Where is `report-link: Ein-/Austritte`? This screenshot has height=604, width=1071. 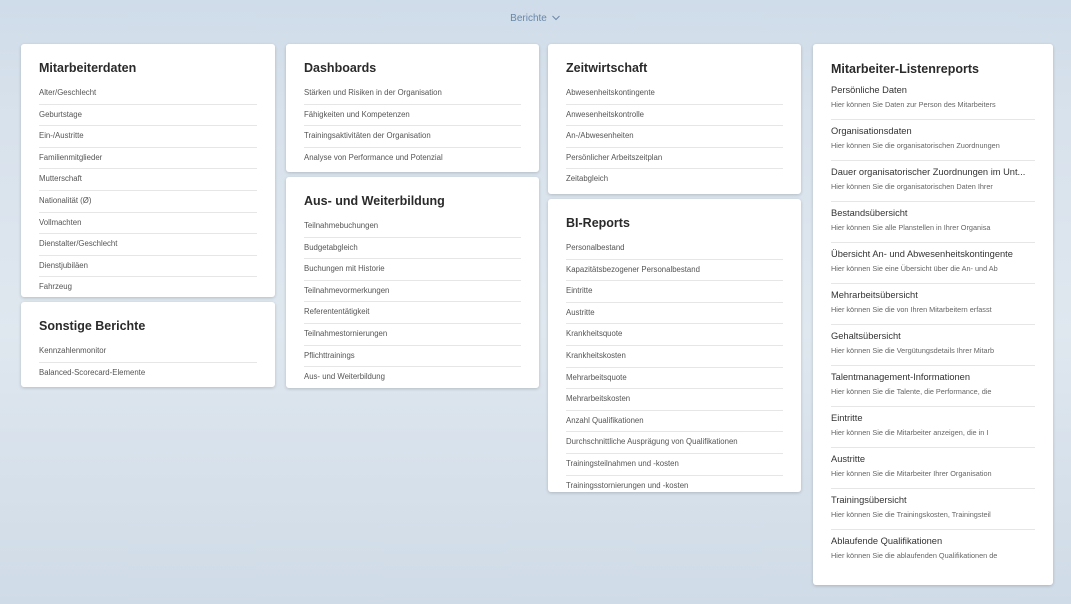 report-link: Ein-/Austritte is located at coordinates (148, 137).